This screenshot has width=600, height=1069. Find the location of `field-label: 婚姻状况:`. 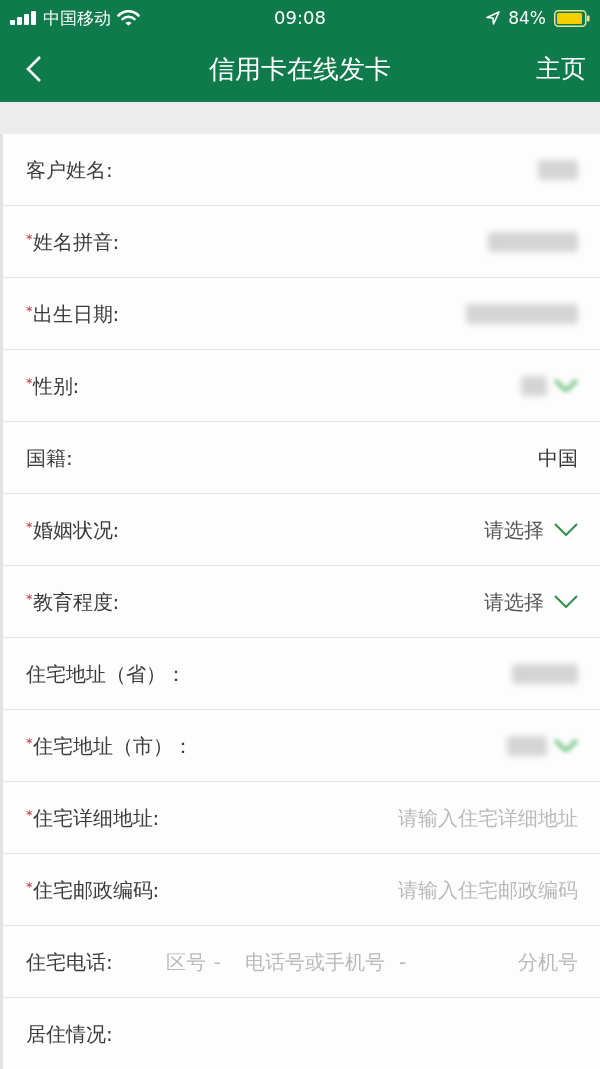

field-label: 婚姻状况: is located at coordinates (76, 529).